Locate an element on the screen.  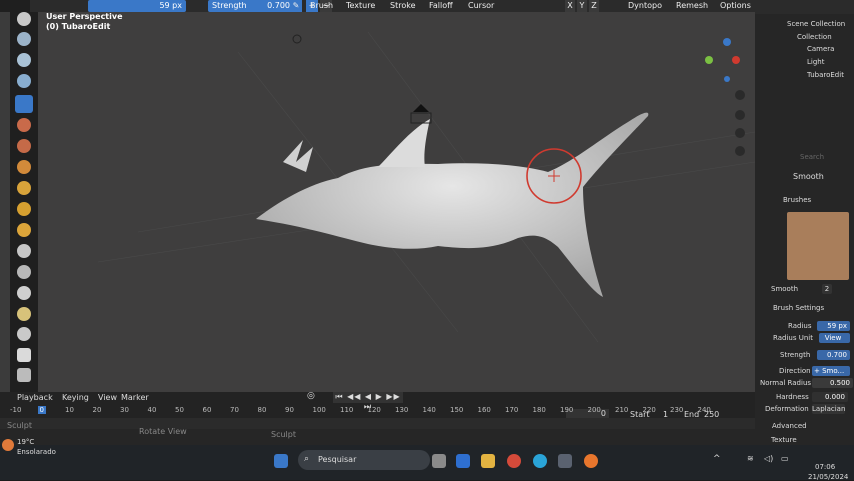
menu-falloff: Falloff is located at coordinates (441, 6).